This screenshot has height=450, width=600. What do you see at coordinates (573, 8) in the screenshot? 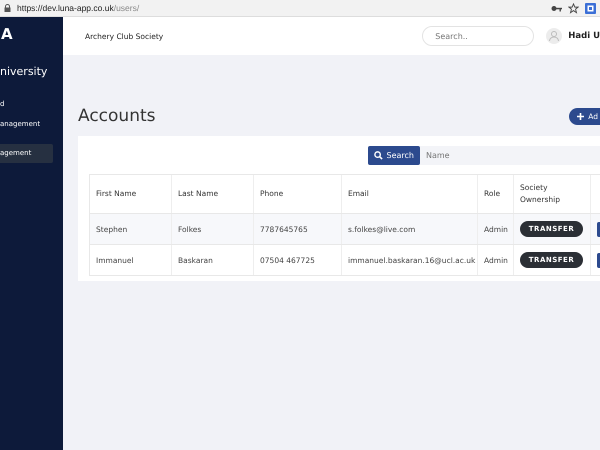
I see `star-icon` at bounding box center [573, 8].